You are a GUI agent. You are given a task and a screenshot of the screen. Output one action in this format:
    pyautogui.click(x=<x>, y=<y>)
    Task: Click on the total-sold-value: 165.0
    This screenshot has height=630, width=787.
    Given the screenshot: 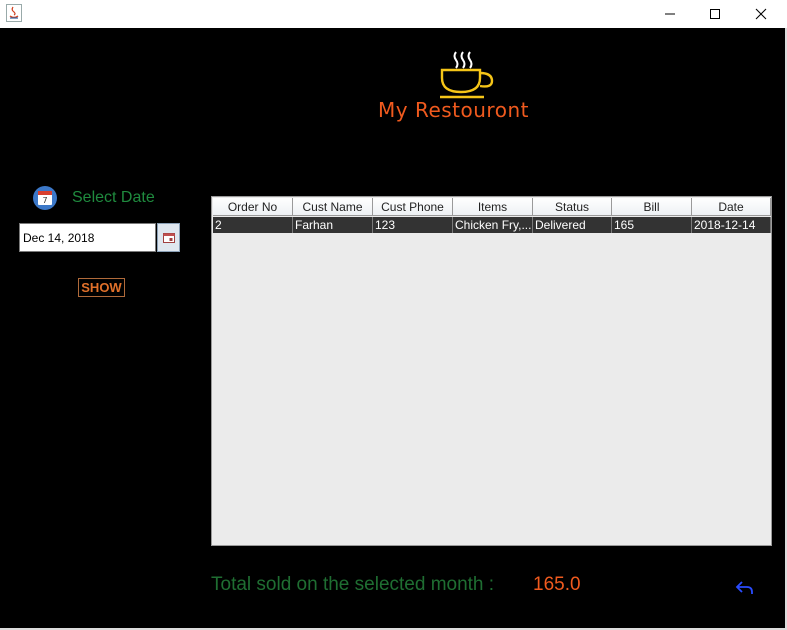 What is the action you would take?
    pyautogui.click(x=557, y=584)
    